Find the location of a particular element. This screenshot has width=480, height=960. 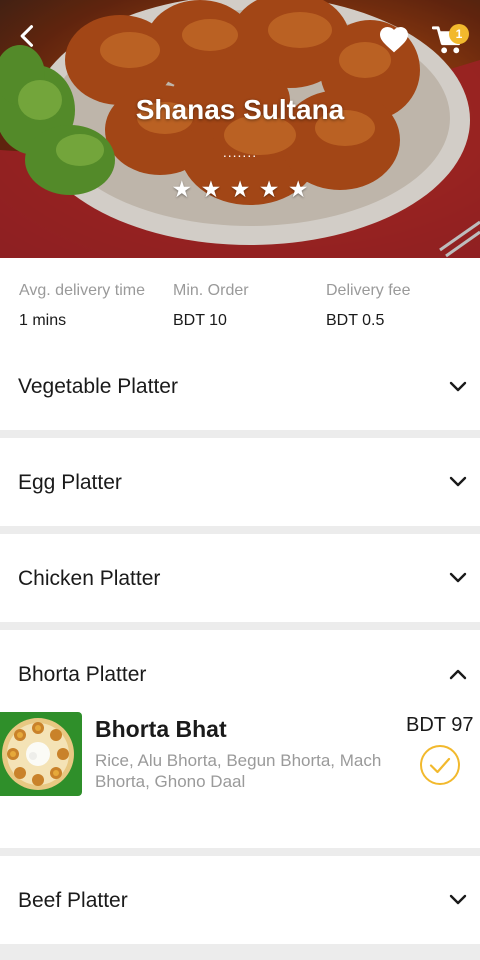

info-label: Min. Order is located at coordinates (211, 290).